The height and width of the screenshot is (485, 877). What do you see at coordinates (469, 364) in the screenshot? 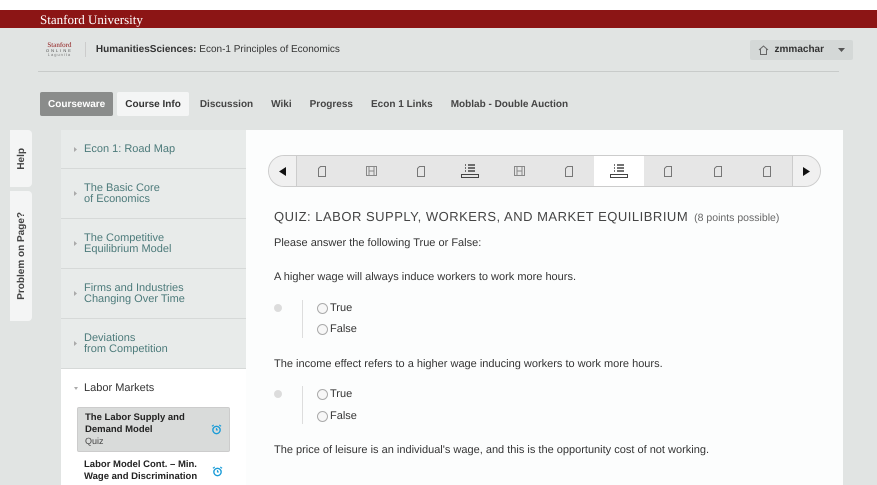
I see `question-text: The income effect refers to a higher wage inducing workers to work more hours.` at bounding box center [469, 364].